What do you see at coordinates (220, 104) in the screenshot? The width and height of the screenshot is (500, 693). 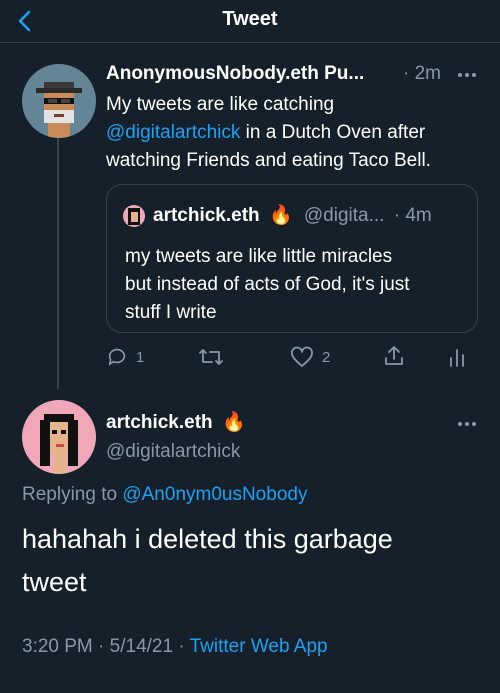 I see `parent-text-line1: My tweets are like catching` at bounding box center [220, 104].